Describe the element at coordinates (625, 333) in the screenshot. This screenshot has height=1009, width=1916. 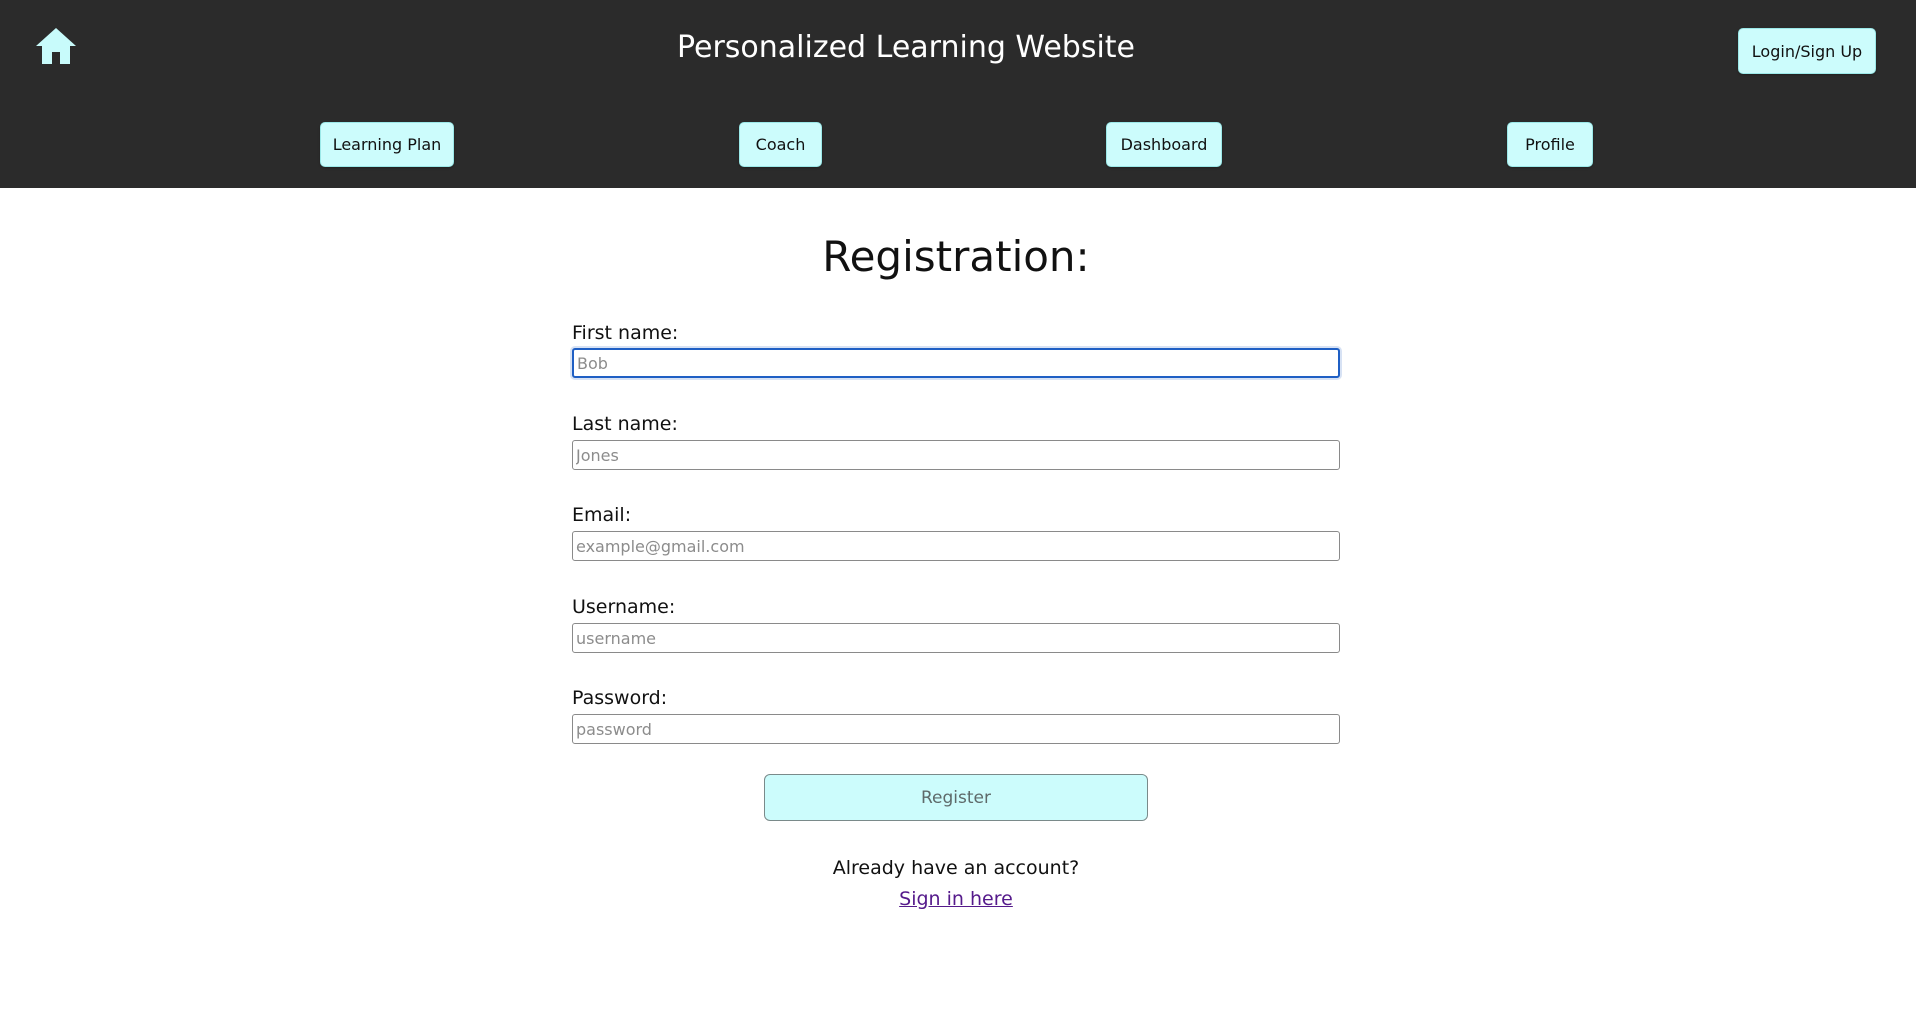
I see `first-name-label: First name:` at that location.